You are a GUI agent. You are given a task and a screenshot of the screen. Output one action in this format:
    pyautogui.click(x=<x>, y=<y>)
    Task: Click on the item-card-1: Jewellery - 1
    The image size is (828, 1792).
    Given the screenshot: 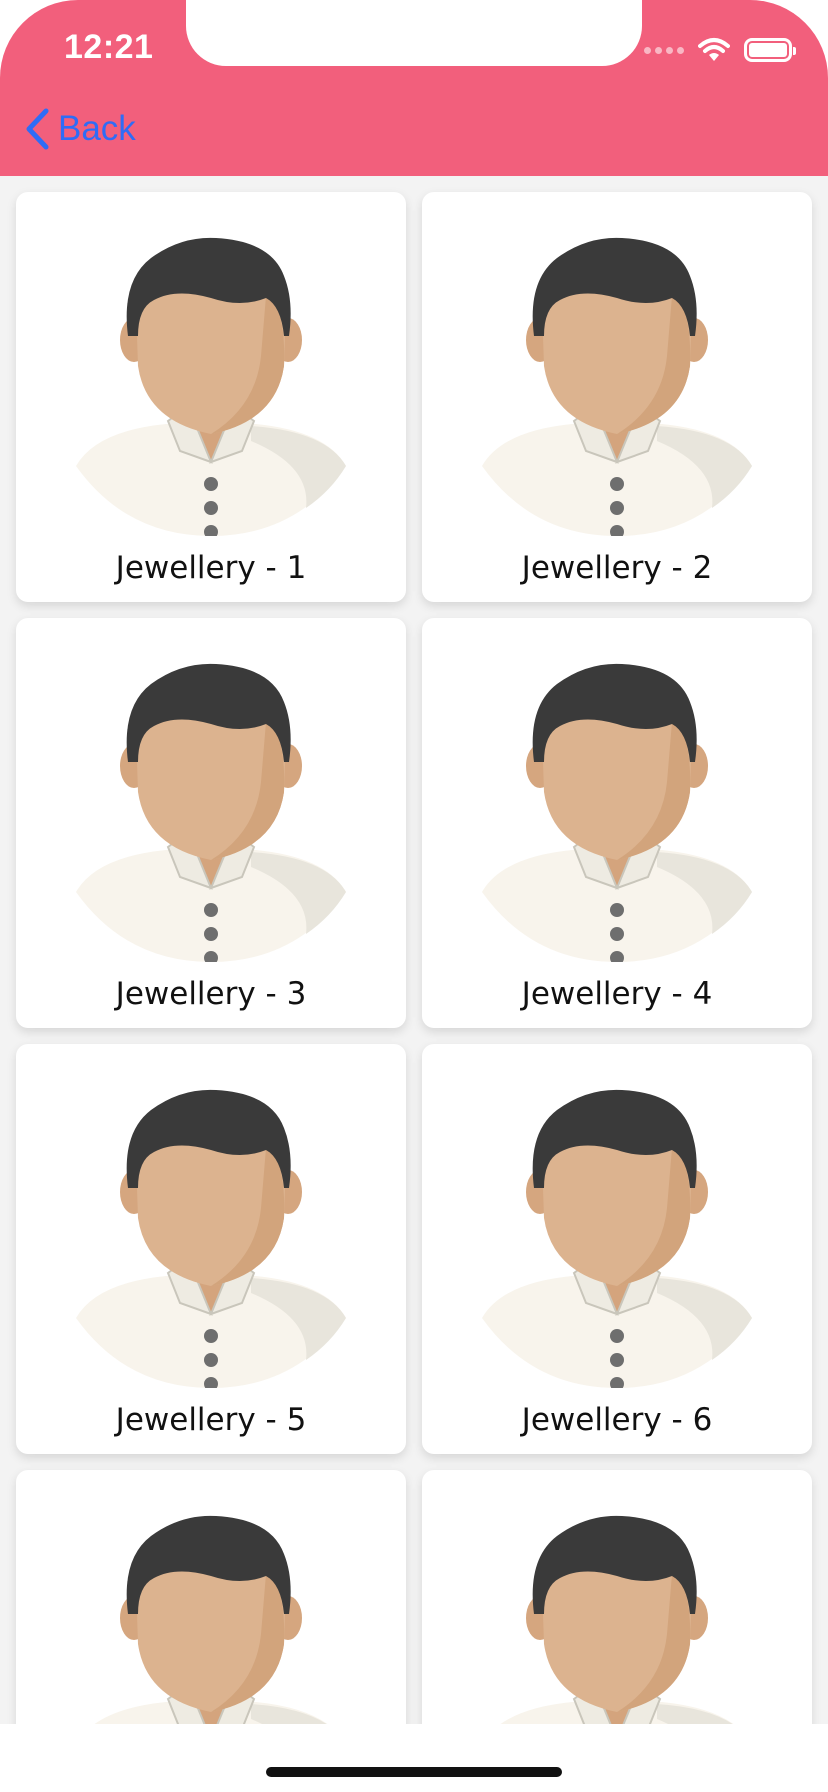 What is the action you would take?
    pyautogui.click(x=211, y=397)
    